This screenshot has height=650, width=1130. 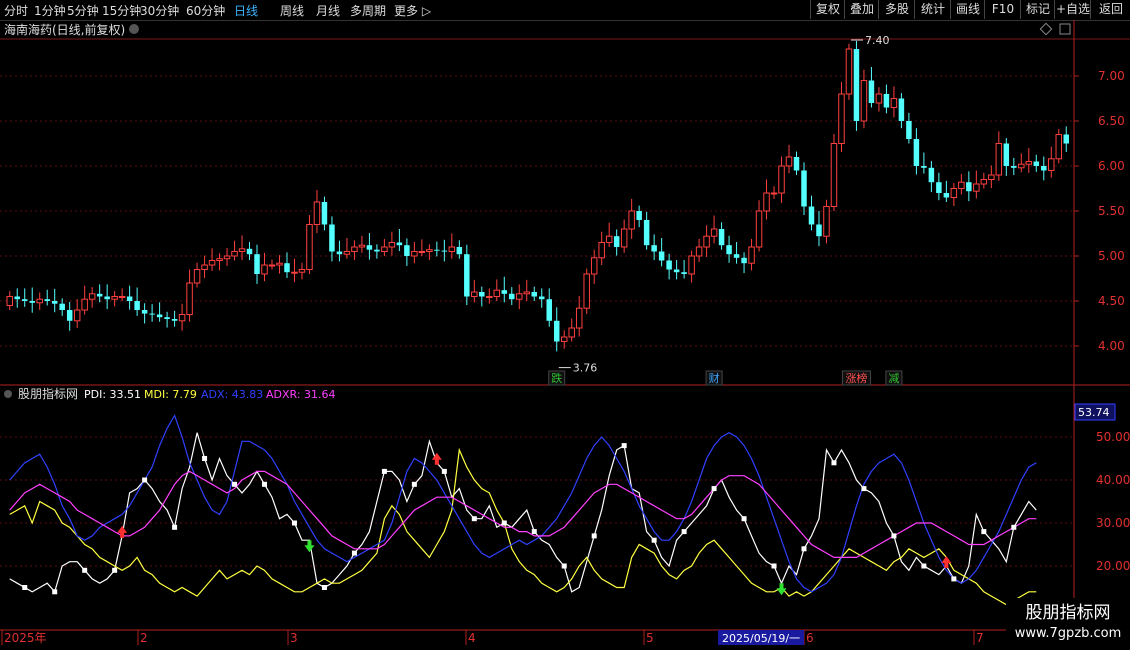 I want to click on event-tag: 涨榜, so click(x=856, y=378).